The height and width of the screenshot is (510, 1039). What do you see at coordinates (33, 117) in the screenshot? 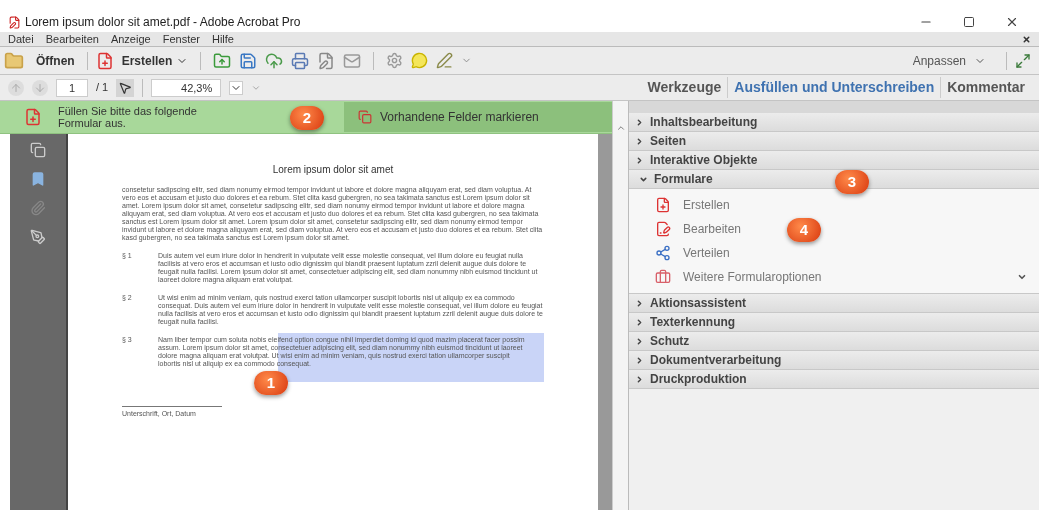
I see `form-icon` at bounding box center [33, 117].